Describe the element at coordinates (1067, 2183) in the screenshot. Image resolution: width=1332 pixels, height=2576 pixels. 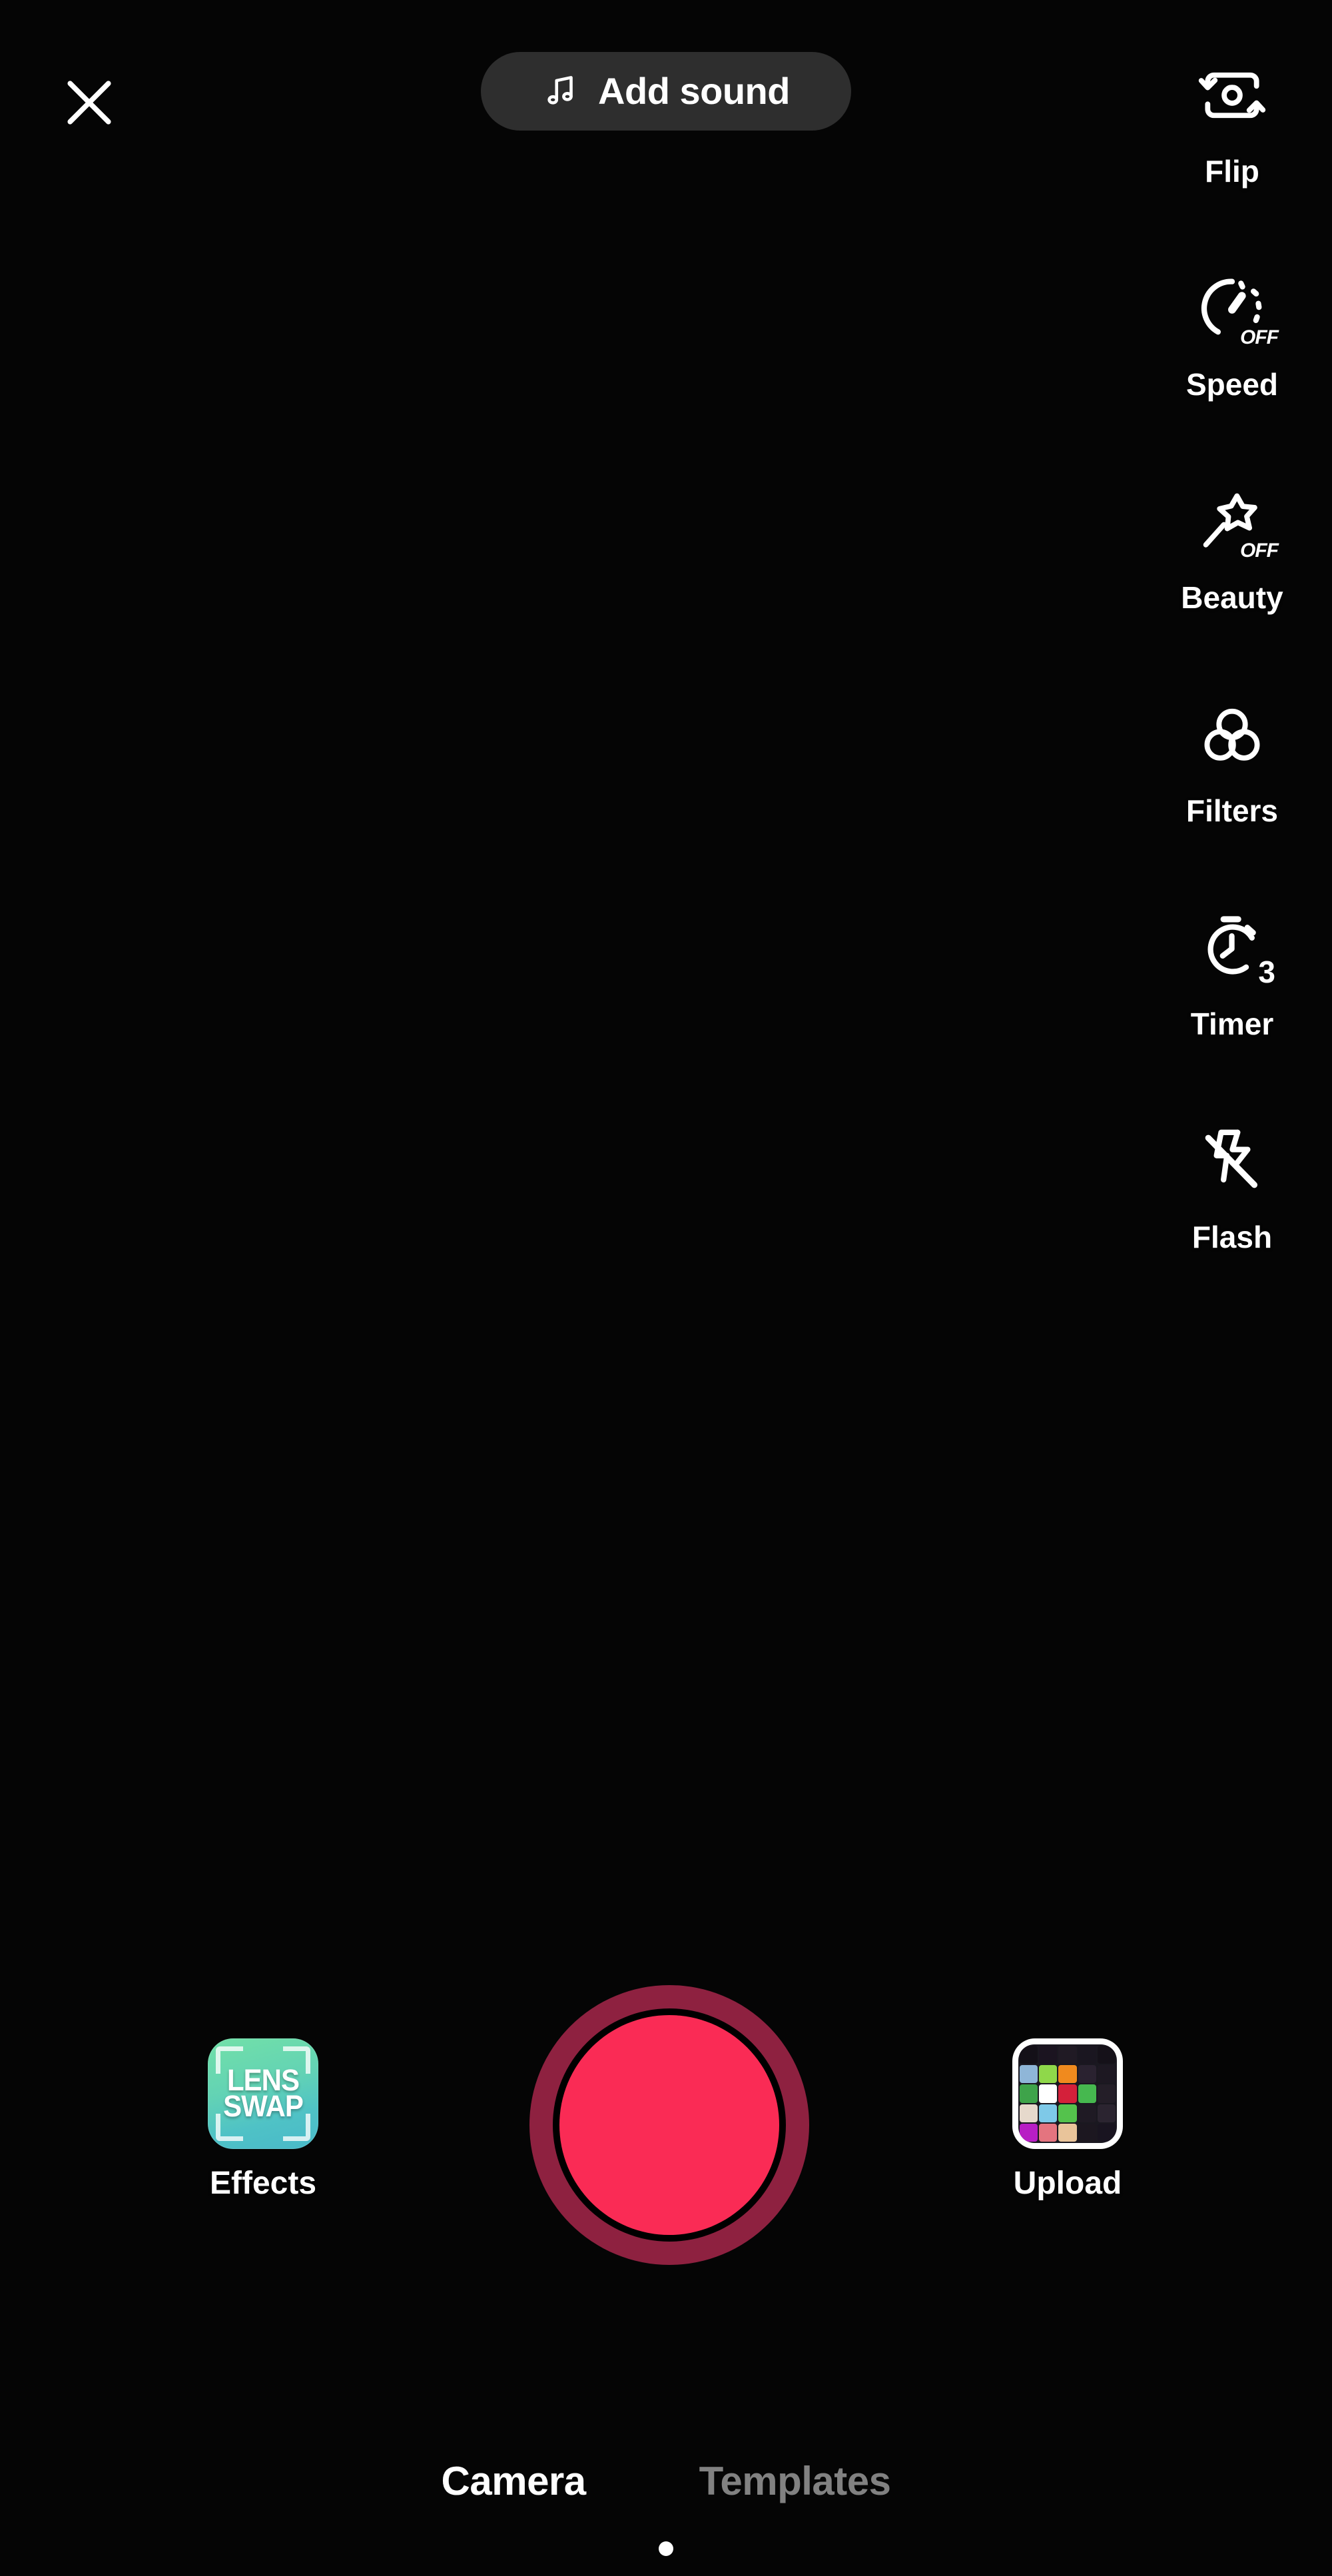
I see `upload-label: Upload` at that location.